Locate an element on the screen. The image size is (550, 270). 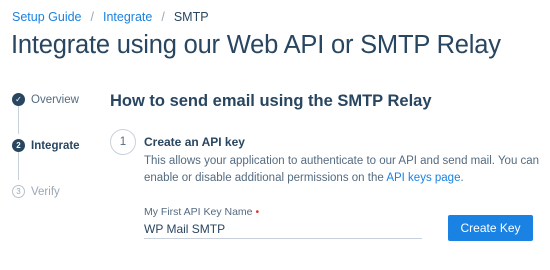
step-label: Verify is located at coordinates (45, 191).